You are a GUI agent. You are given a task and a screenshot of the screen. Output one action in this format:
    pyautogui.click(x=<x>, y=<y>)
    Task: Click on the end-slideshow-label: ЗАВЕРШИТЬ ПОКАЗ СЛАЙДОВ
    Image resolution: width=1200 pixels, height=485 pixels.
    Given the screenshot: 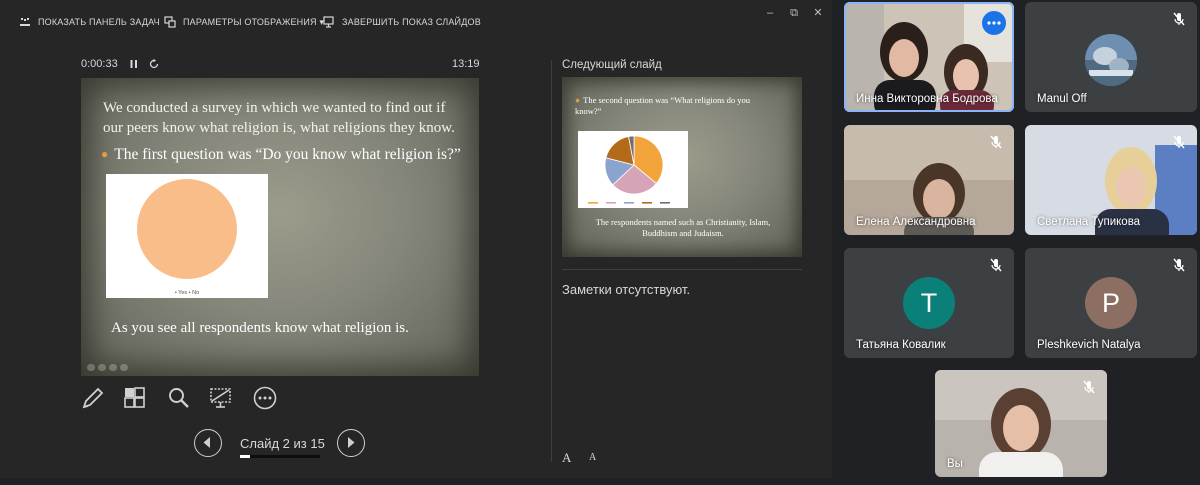 What is the action you would take?
    pyautogui.click(x=411, y=22)
    